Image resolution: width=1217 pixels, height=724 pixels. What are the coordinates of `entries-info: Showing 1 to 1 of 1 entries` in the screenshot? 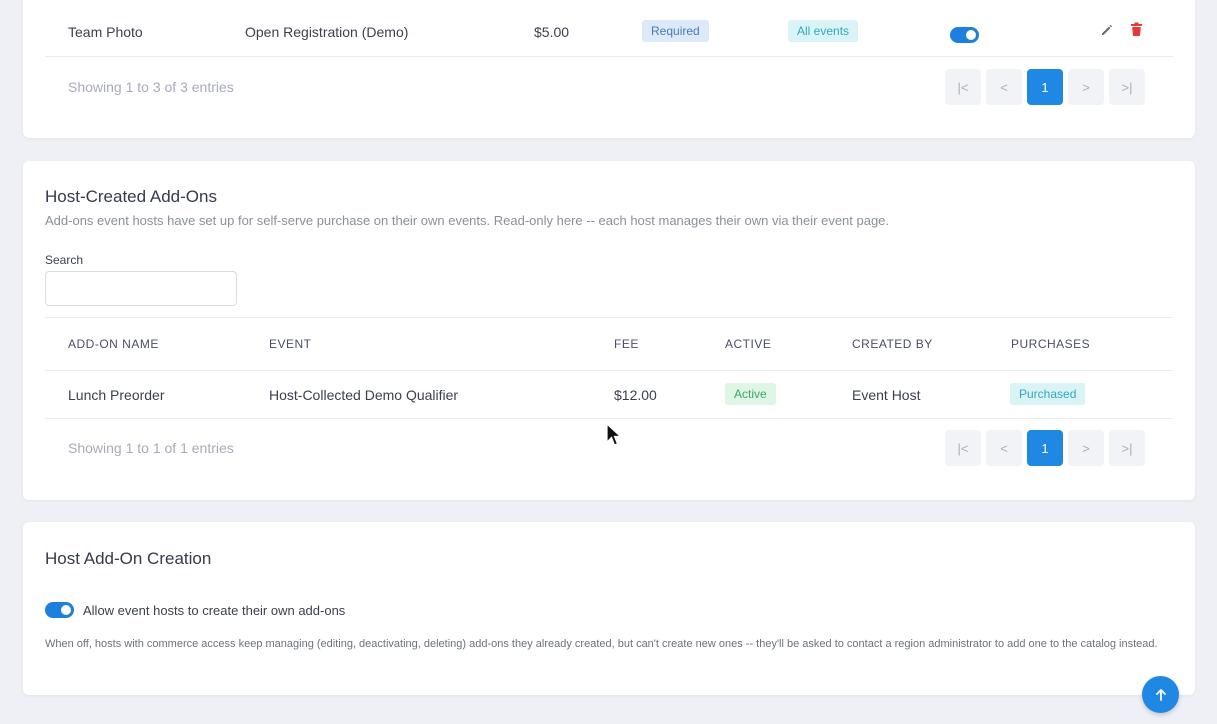 It's located at (151, 448).